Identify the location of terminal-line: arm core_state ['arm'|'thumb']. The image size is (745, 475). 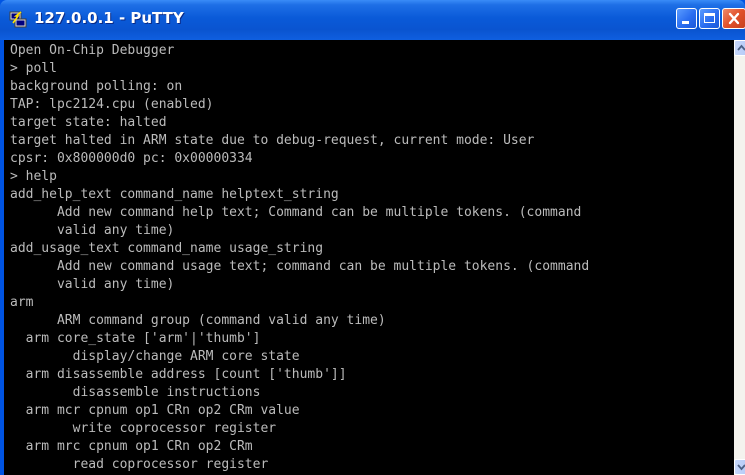
(135, 338).